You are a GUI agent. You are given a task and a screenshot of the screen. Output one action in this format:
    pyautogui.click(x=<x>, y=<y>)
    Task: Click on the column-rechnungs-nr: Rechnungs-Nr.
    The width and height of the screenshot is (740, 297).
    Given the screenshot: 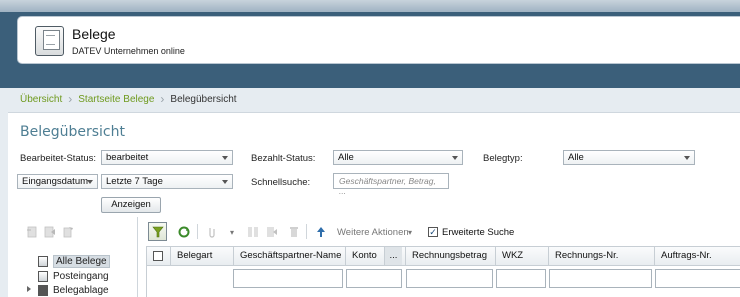 What is the action you would take?
    pyautogui.click(x=602, y=256)
    